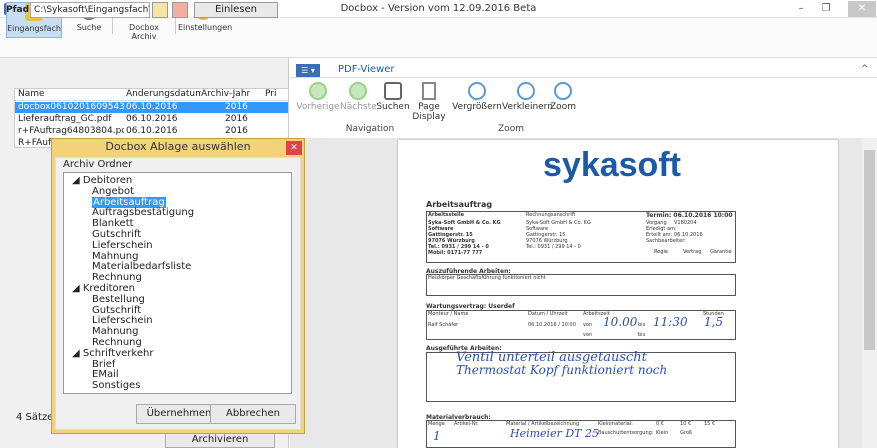 This screenshot has width=877, height=448. I want to click on folder-icon, so click(160, 10).